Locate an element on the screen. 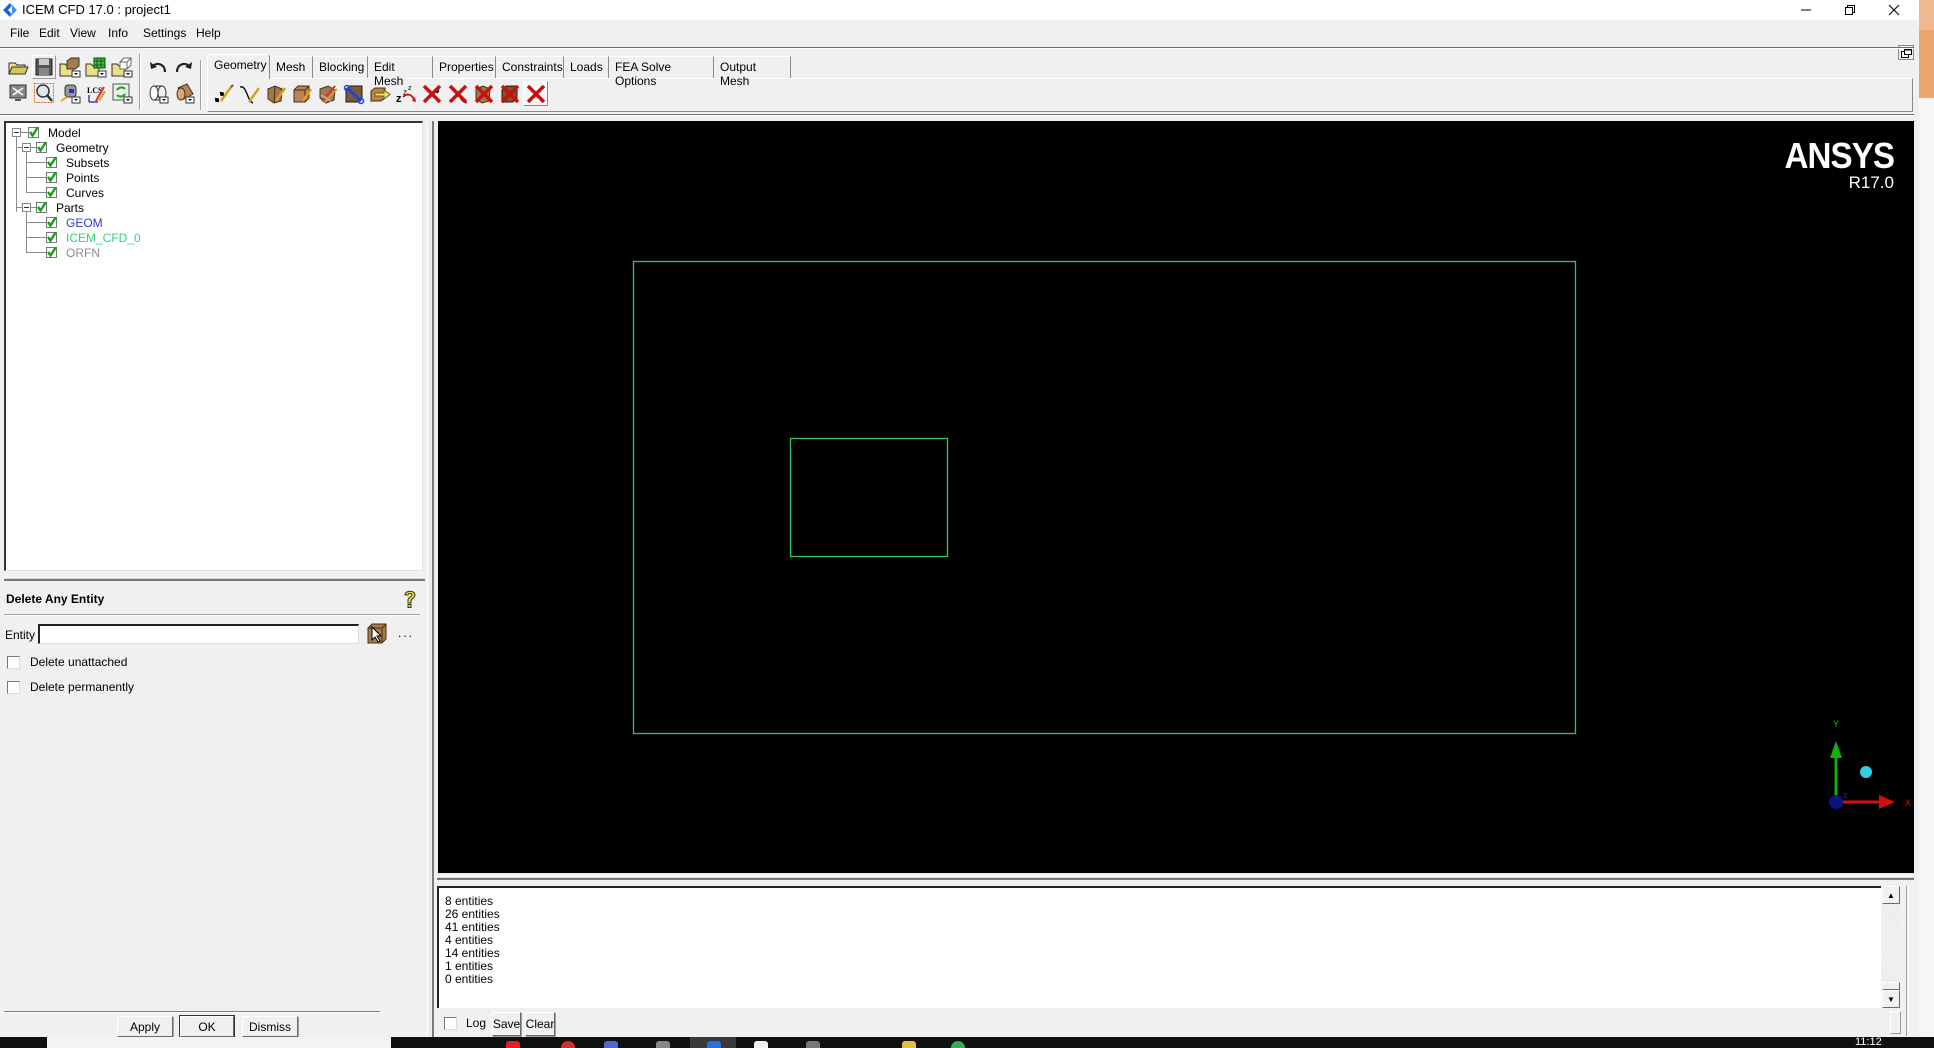  scroll-thumb is located at coordinates (1891, 986).